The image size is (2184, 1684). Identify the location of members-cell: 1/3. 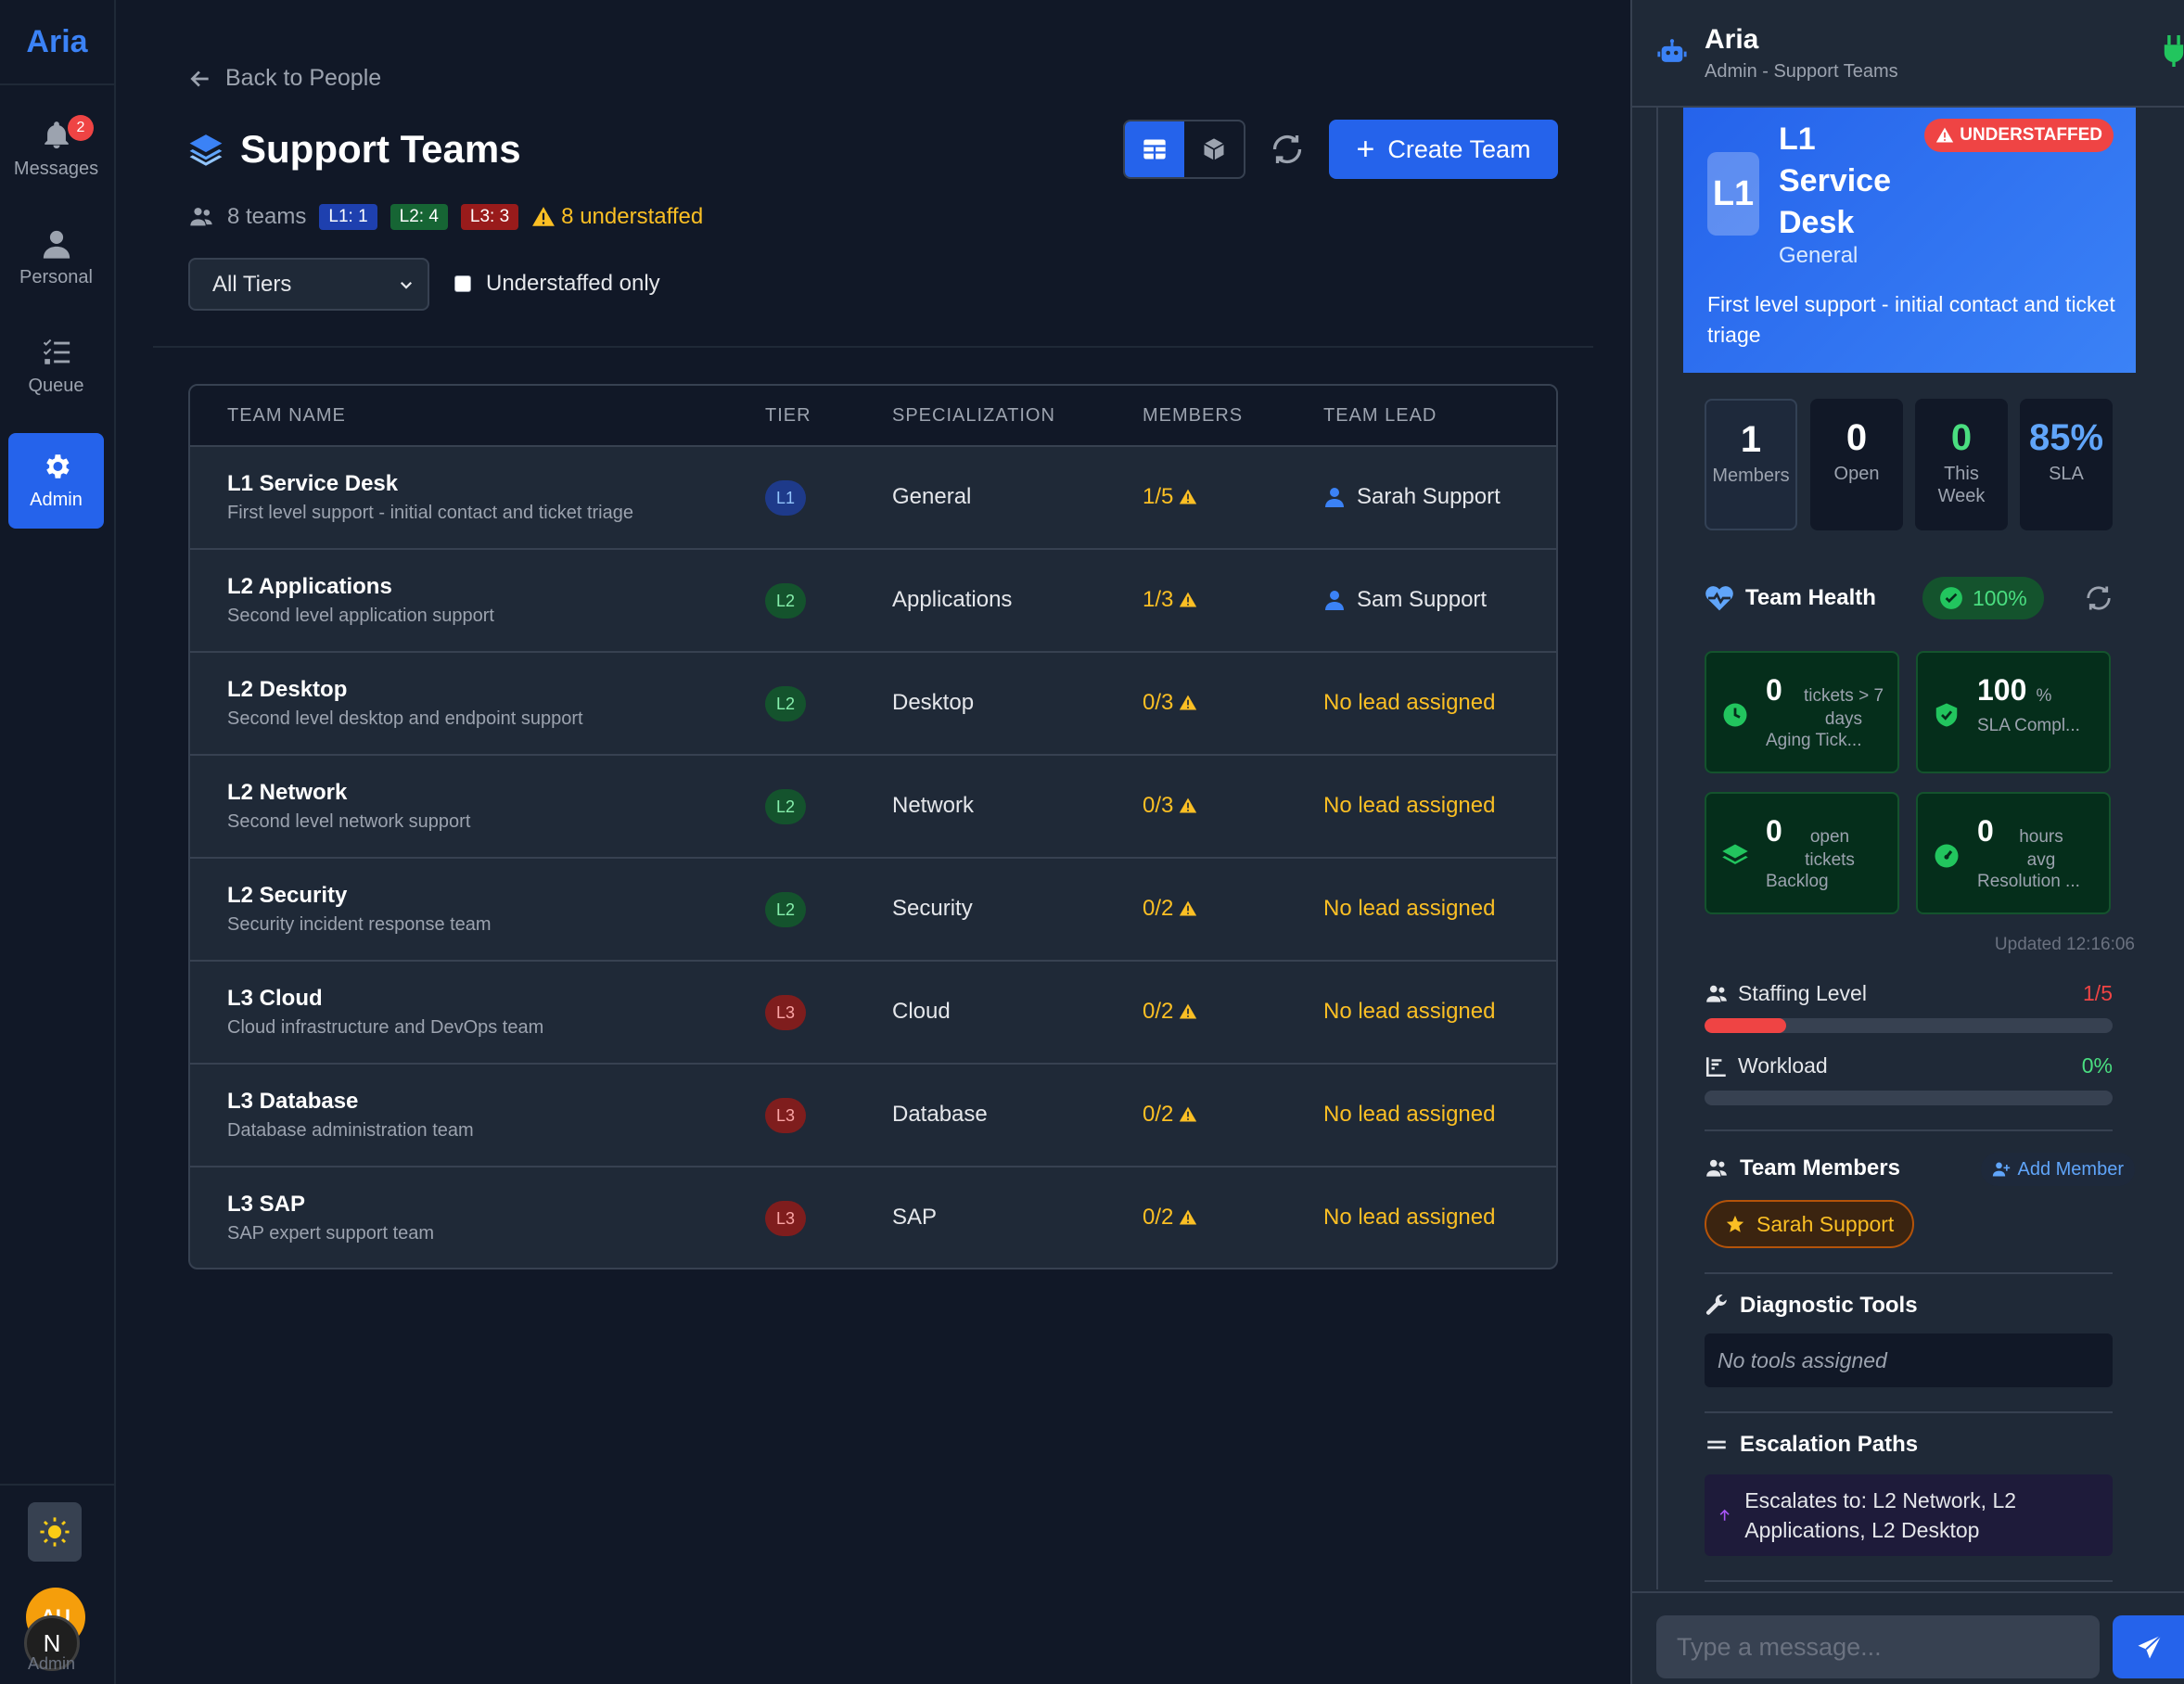
(1170, 600).